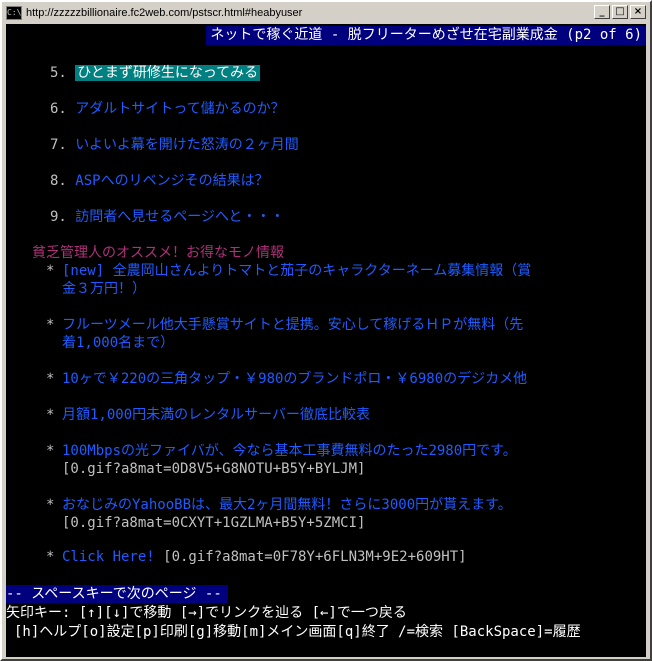  What do you see at coordinates (289, 451) in the screenshot?
I see `list-item-line: 100Mbpsの光ファイバが、今なら基本工事費無料のたった2980円です。` at bounding box center [289, 451].